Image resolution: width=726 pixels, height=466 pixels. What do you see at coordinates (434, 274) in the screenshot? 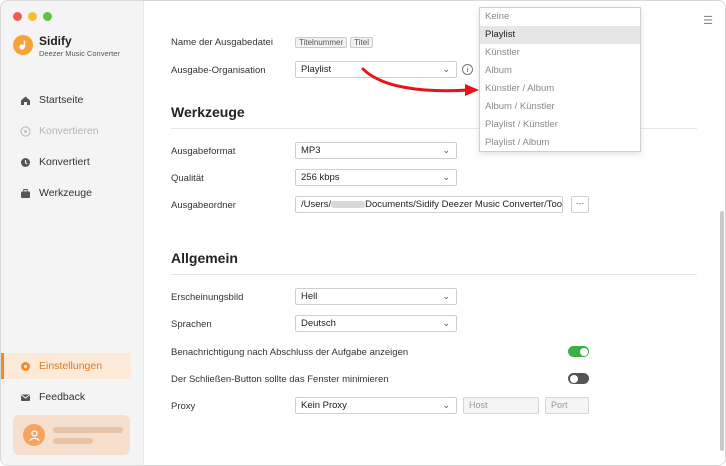
I see `divider` at bounding box center [434, 274].